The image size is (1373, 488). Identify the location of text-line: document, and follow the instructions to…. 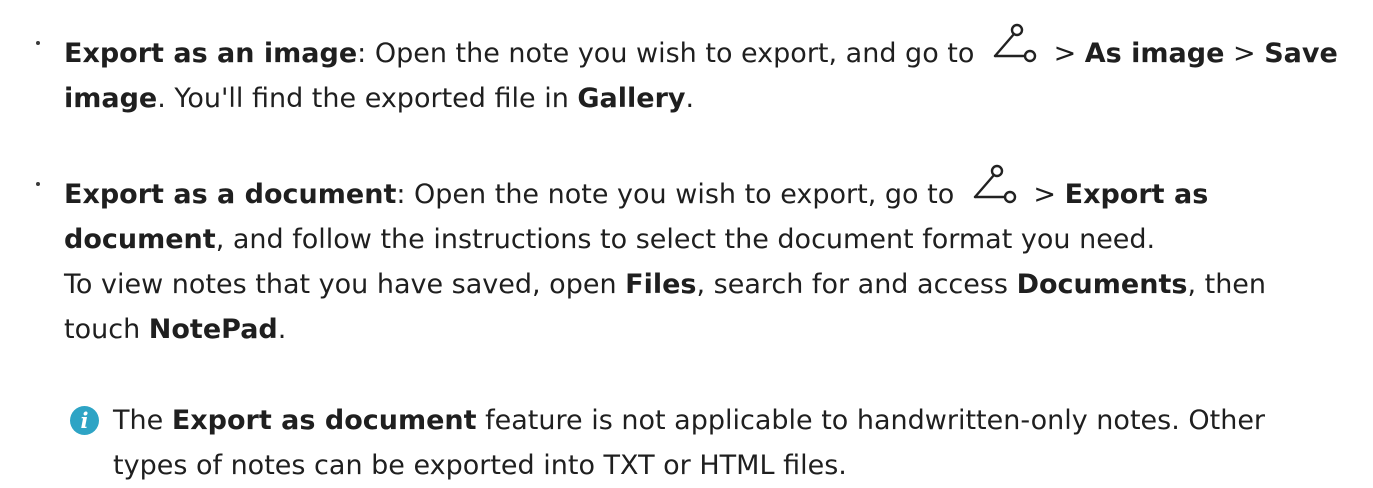
(715, 239).